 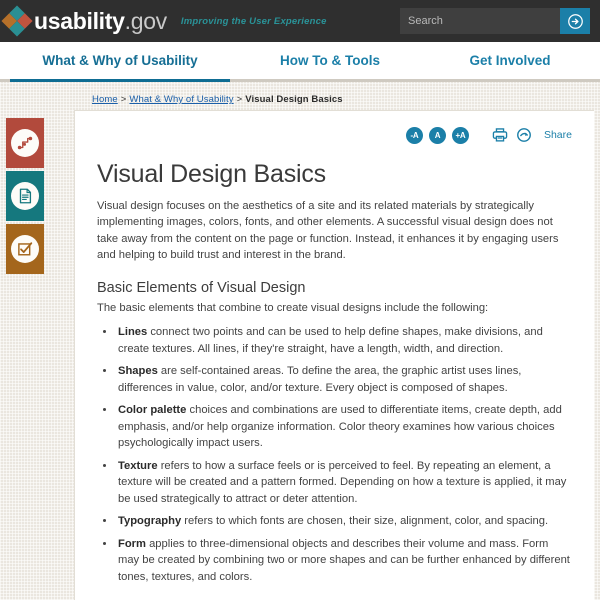 I want to click on brand-wordmark: usability.gov, so click(x=101, y=20).